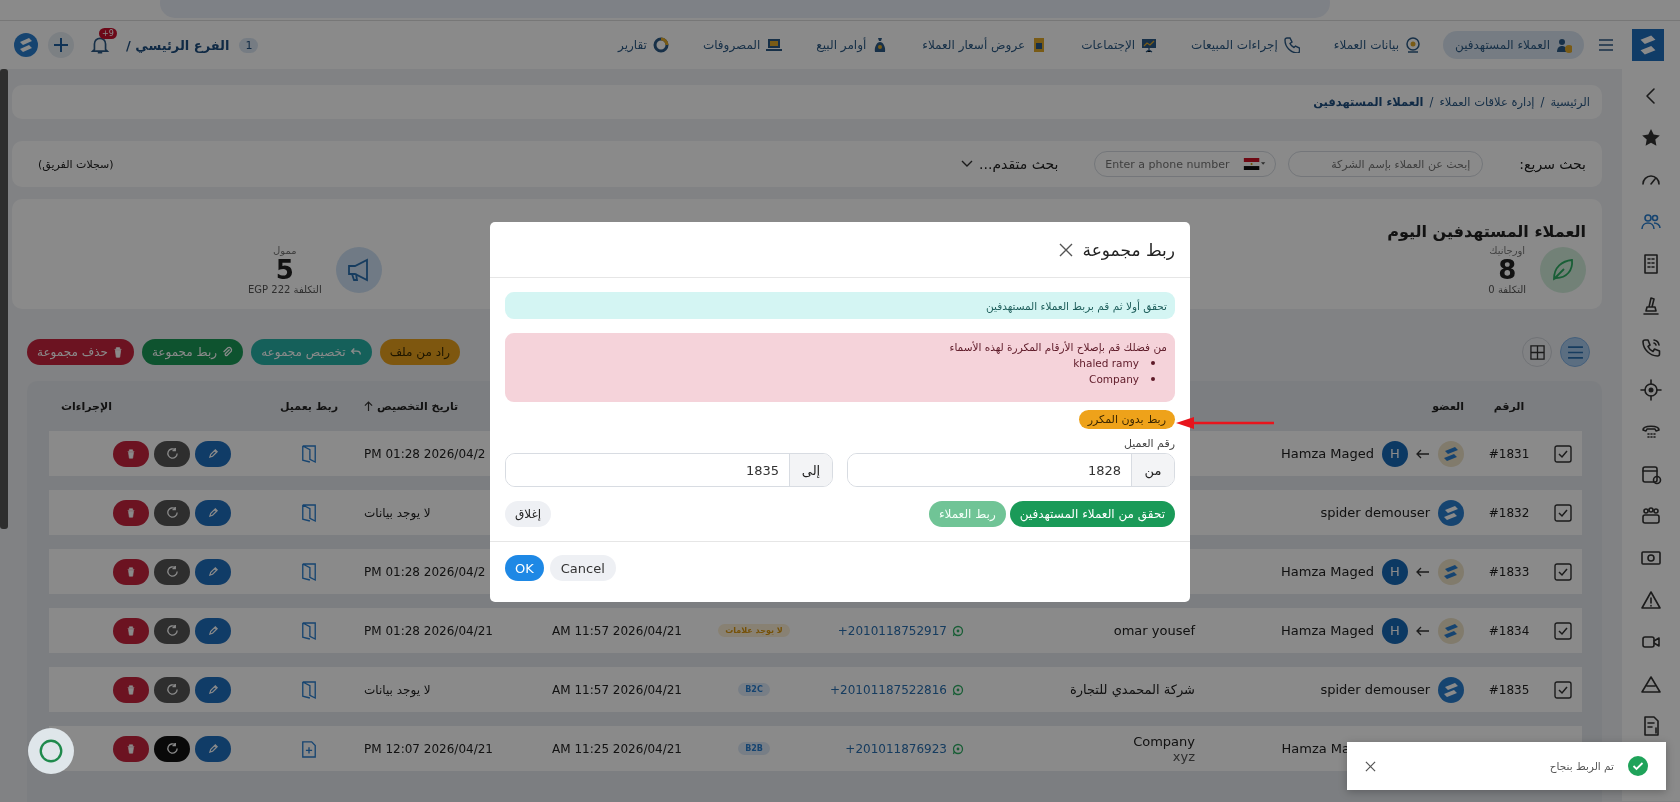 Image resolution: width=1680 pixels, height=802 pixels. What do you see at coordinates (888, 689) in the screenshot?
I see `phone-link: +20101187522816` at bounding box center [888, 689].